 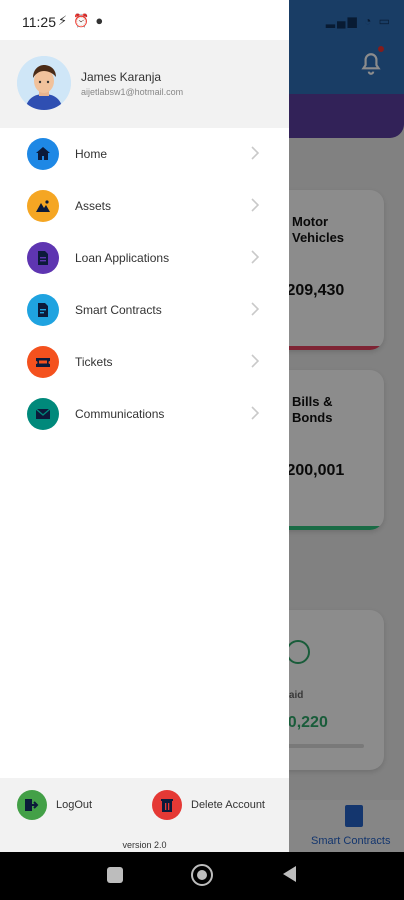 What do you see at coordinates (63, 20) in the screenshot?
I see `sync-off-icon: ⚡` at bounding box center [63, 20].